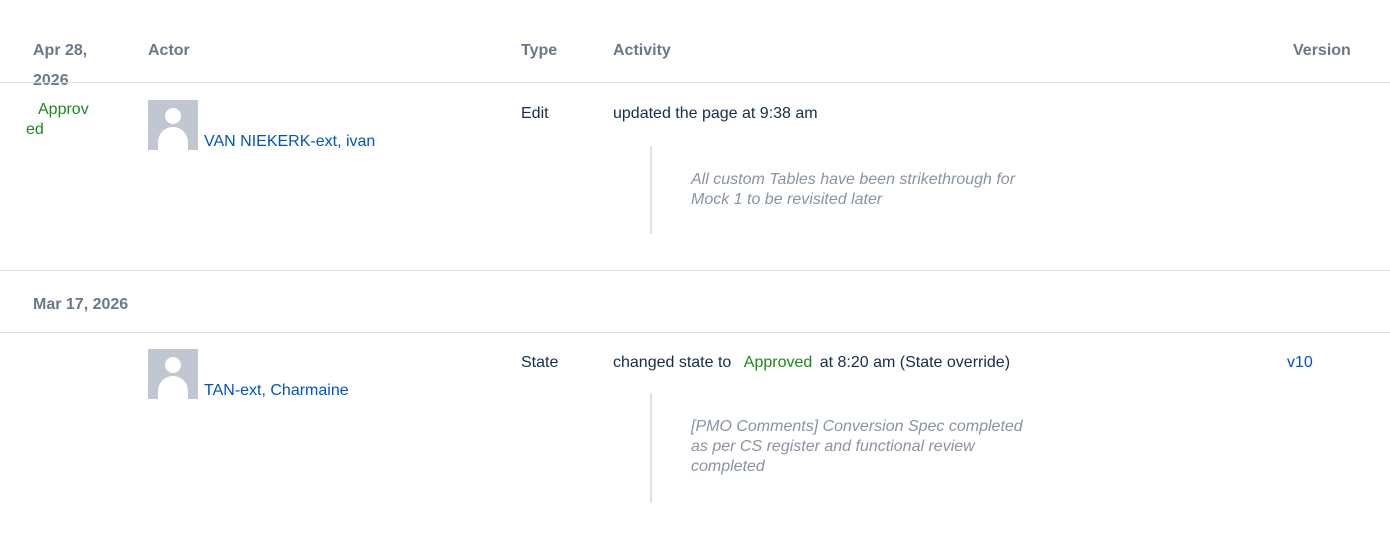 The height and width of the screenshot is (535, 1390). What do you see at coordinates (276, 391) in the screenshot?
I see `actor-link: TAN-ext, Charmaine` at bounding box center [276, 391].